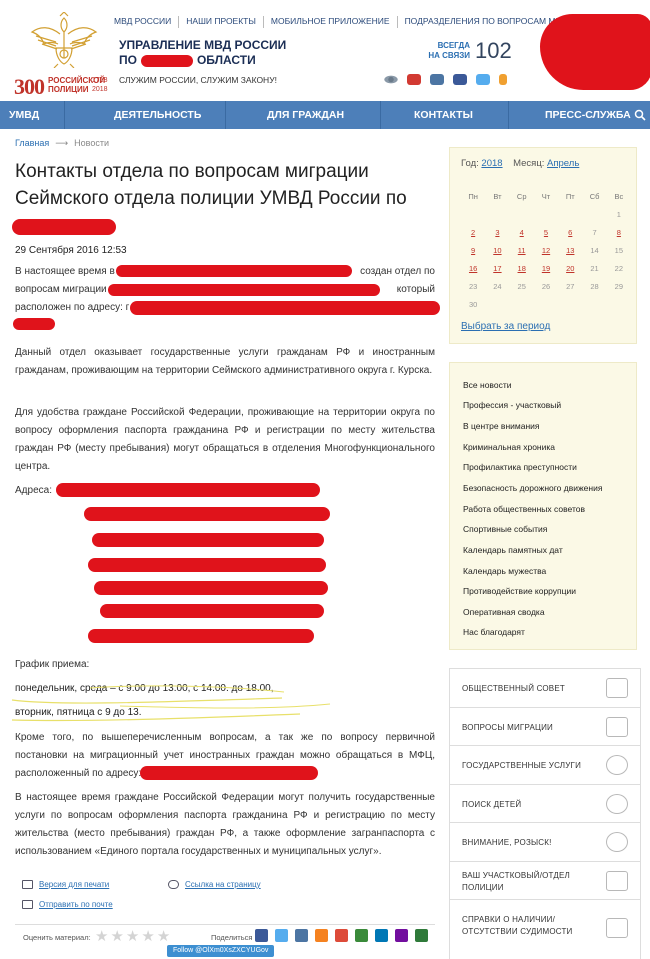  I want to click on calendar-week-row: 16 17 18 19 20 21 22, so click(546, 269).